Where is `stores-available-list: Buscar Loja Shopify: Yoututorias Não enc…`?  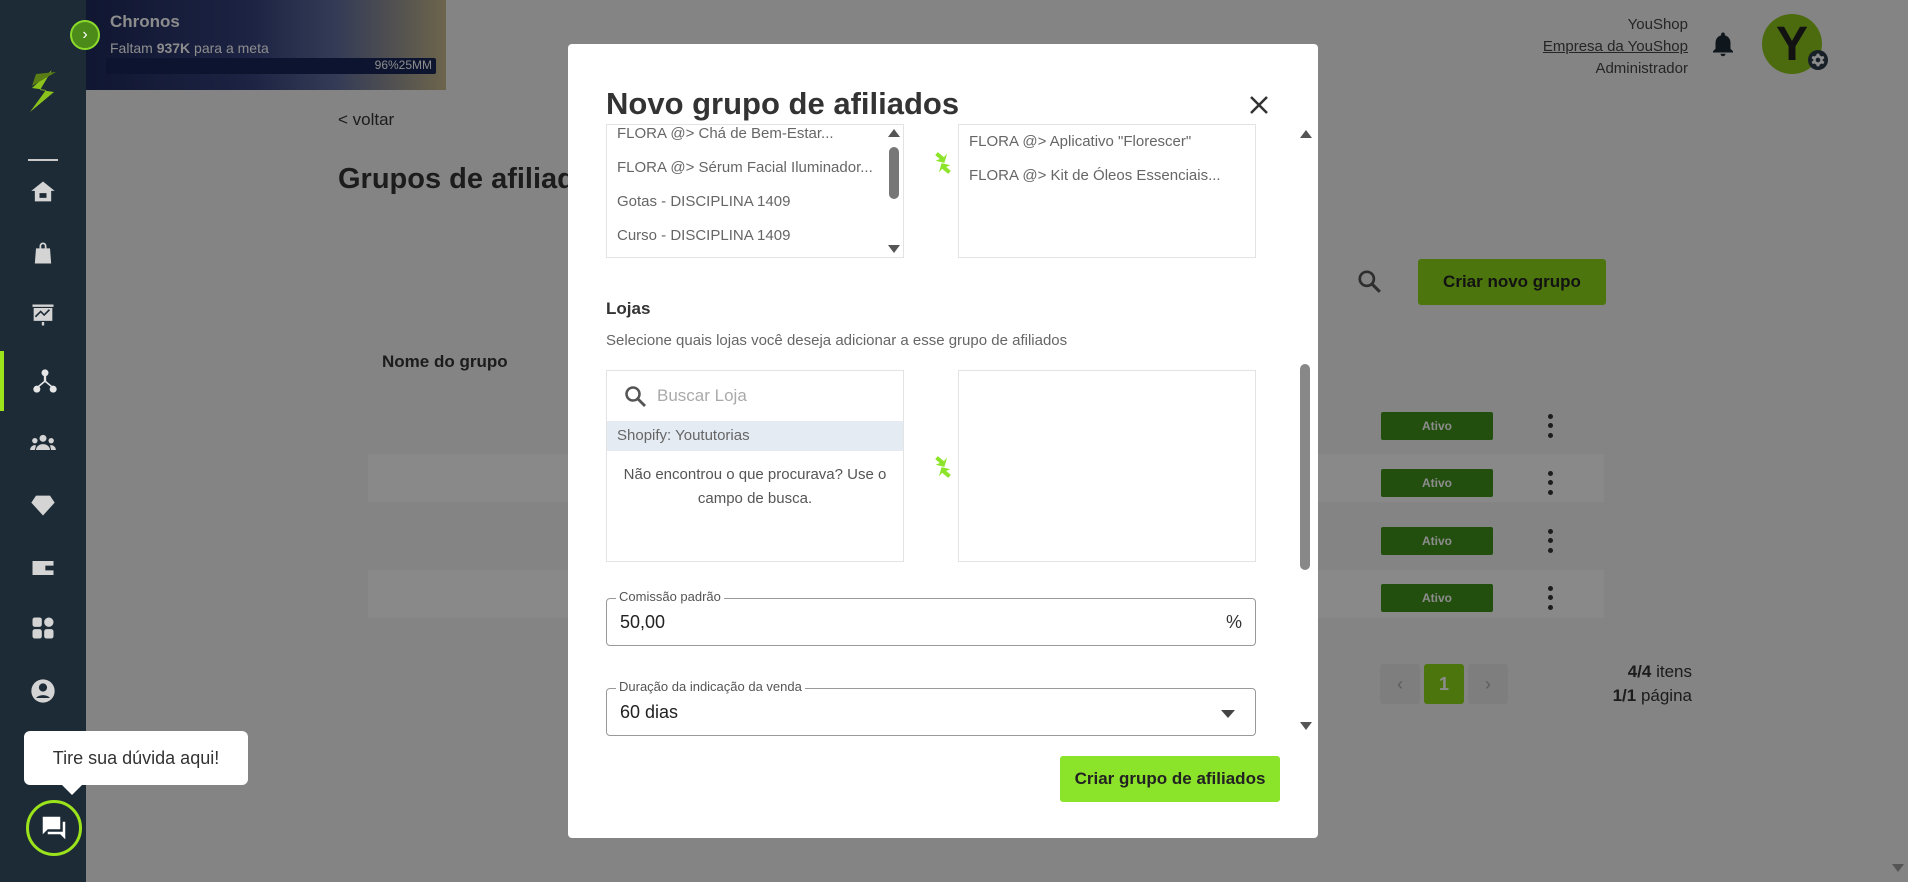 stores-available-list: Buscar Loja Shopify: Yoututorias Não enc… is located at coordinates (755, 466).